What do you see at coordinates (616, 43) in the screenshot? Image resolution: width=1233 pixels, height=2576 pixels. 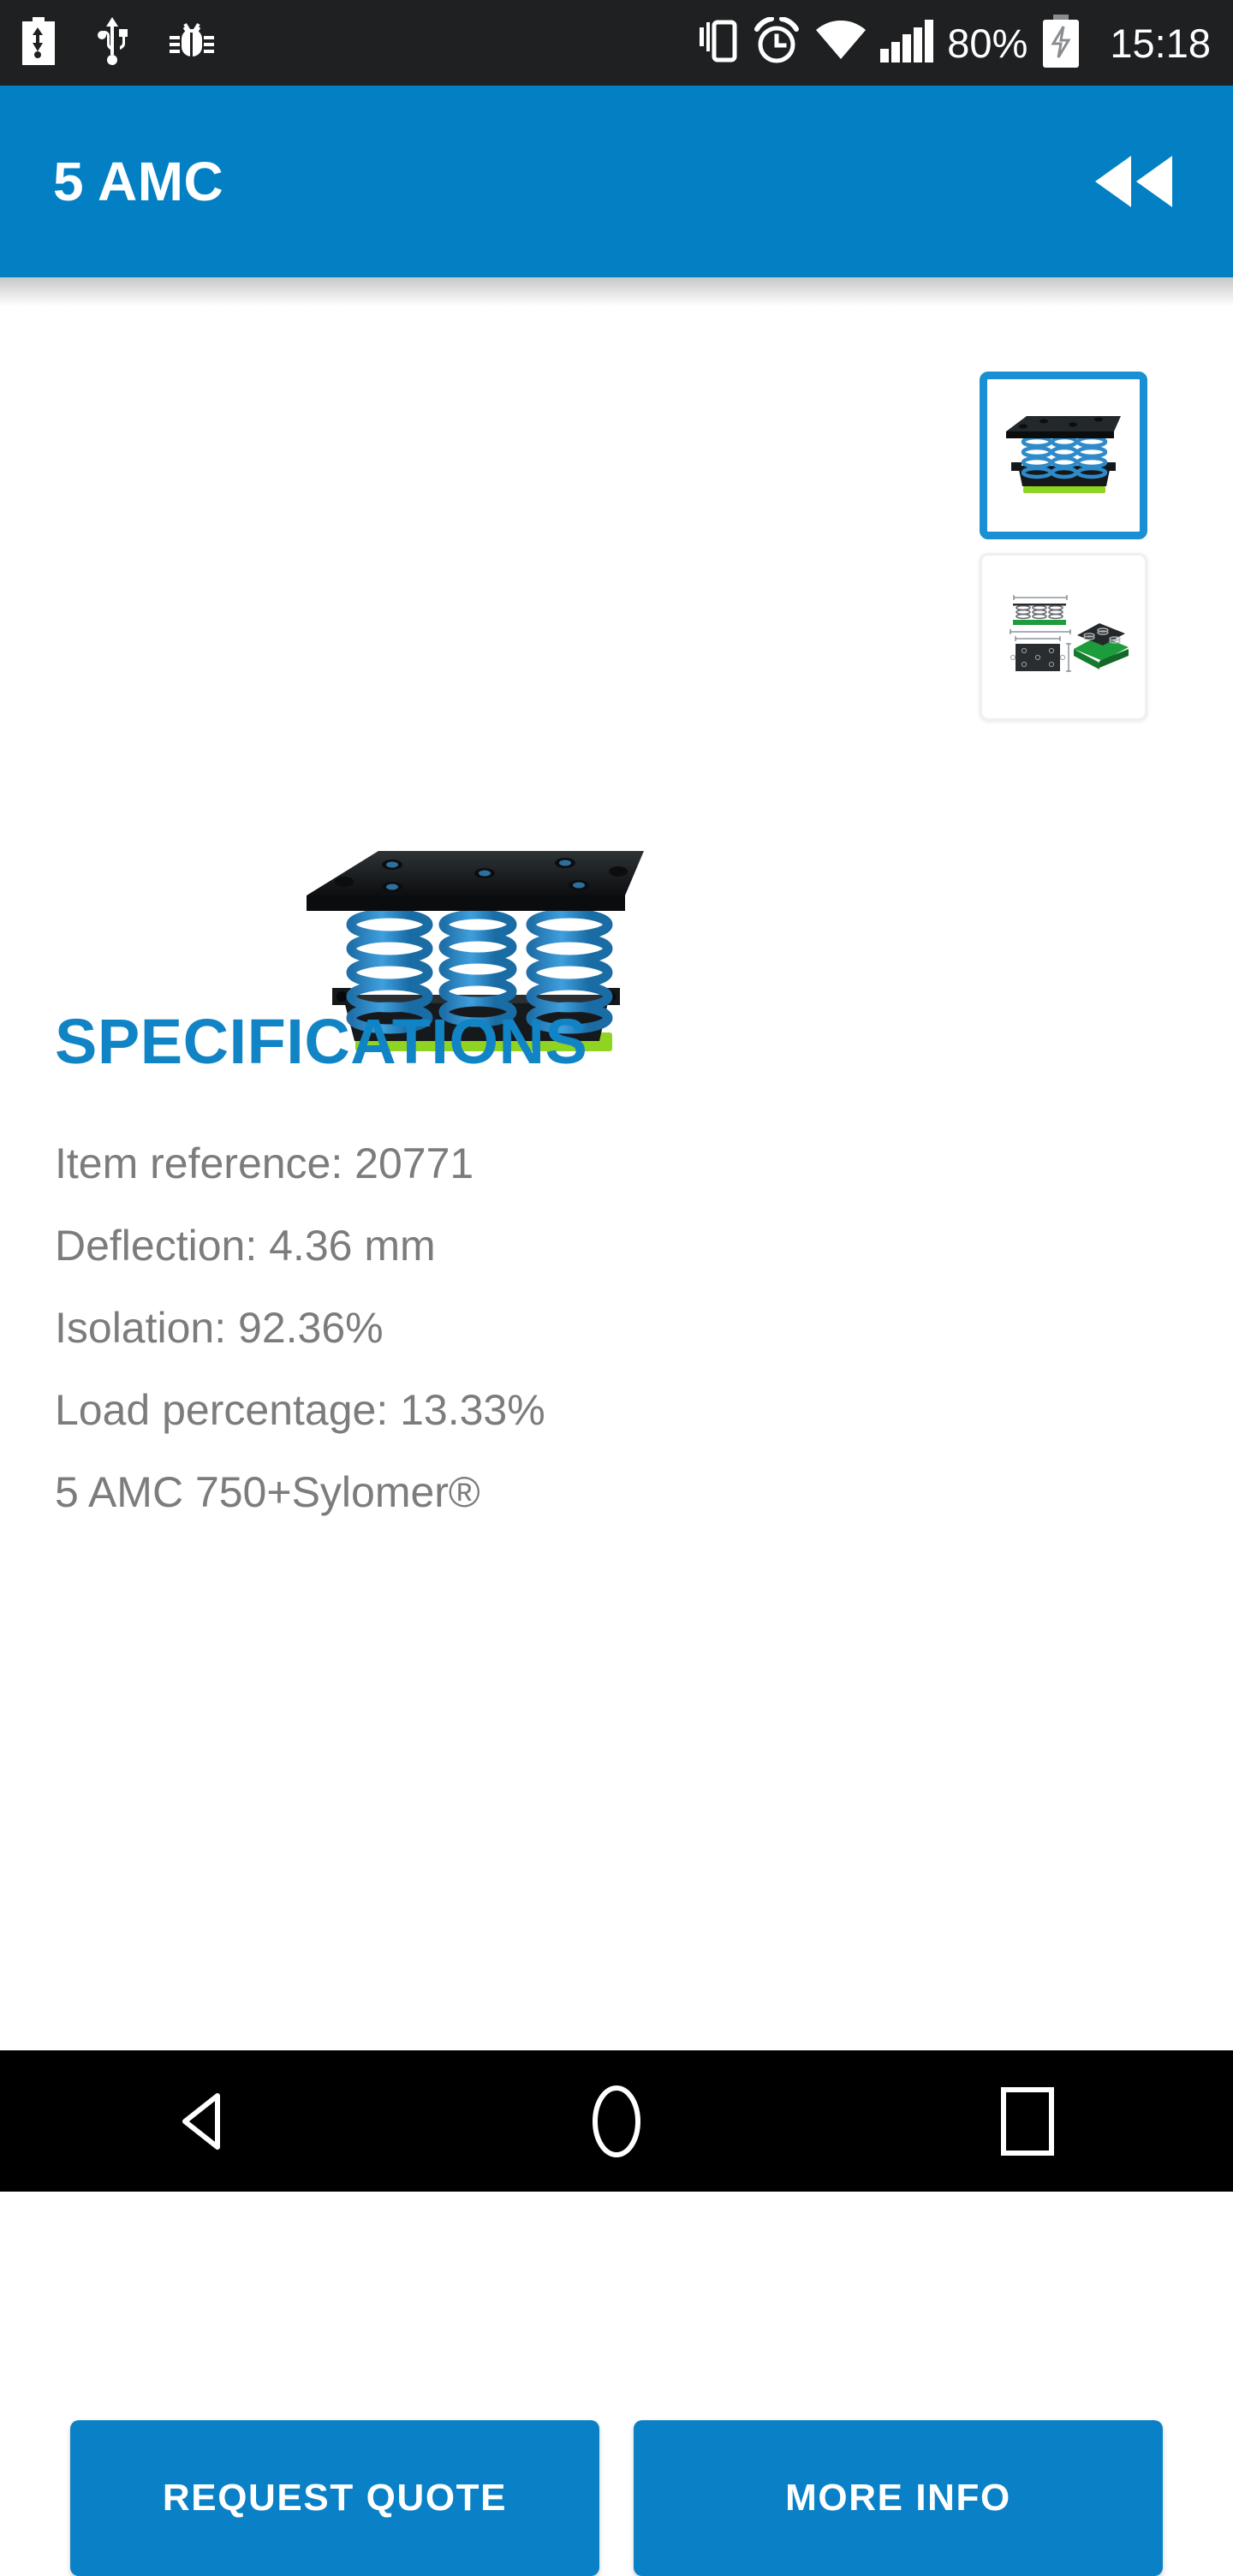 I see `status-bar: 80% 15:18` at bounding box center [616, 43].